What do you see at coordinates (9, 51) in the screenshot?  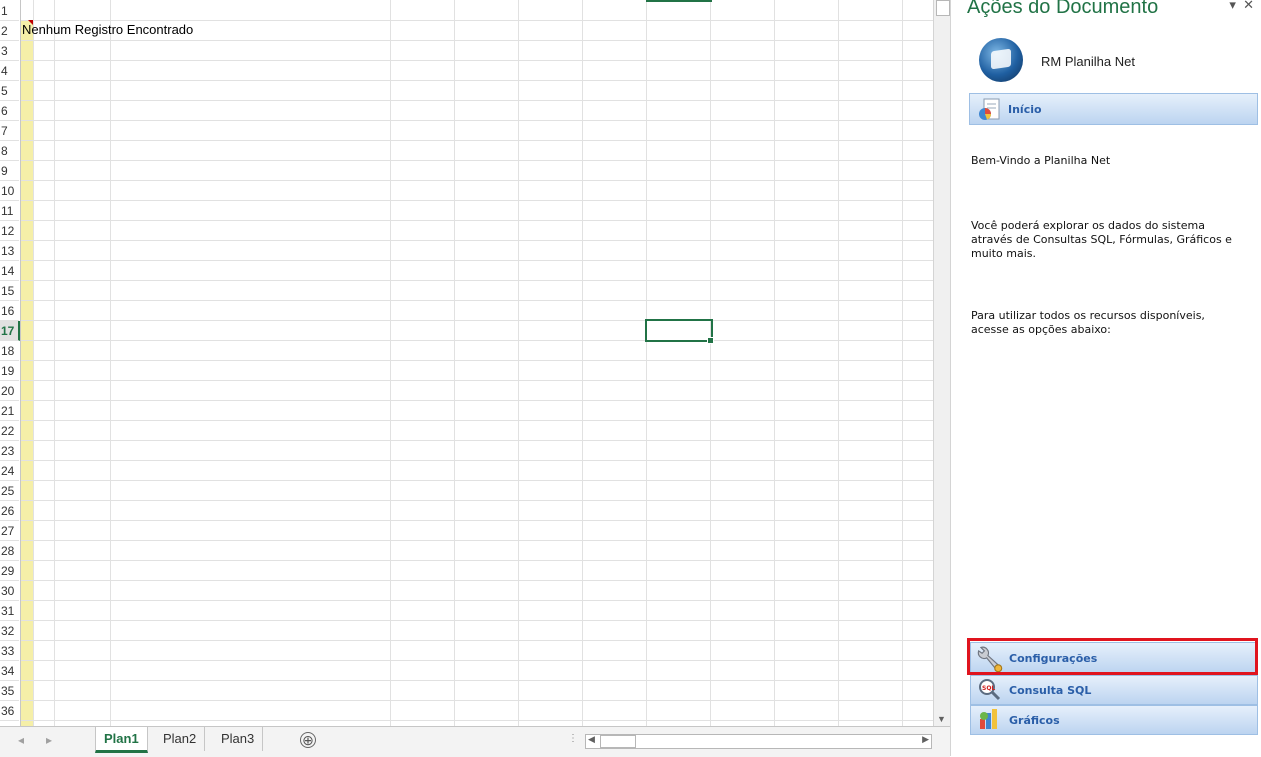 I see `row-header: 3` at bounding box center [9, 51].